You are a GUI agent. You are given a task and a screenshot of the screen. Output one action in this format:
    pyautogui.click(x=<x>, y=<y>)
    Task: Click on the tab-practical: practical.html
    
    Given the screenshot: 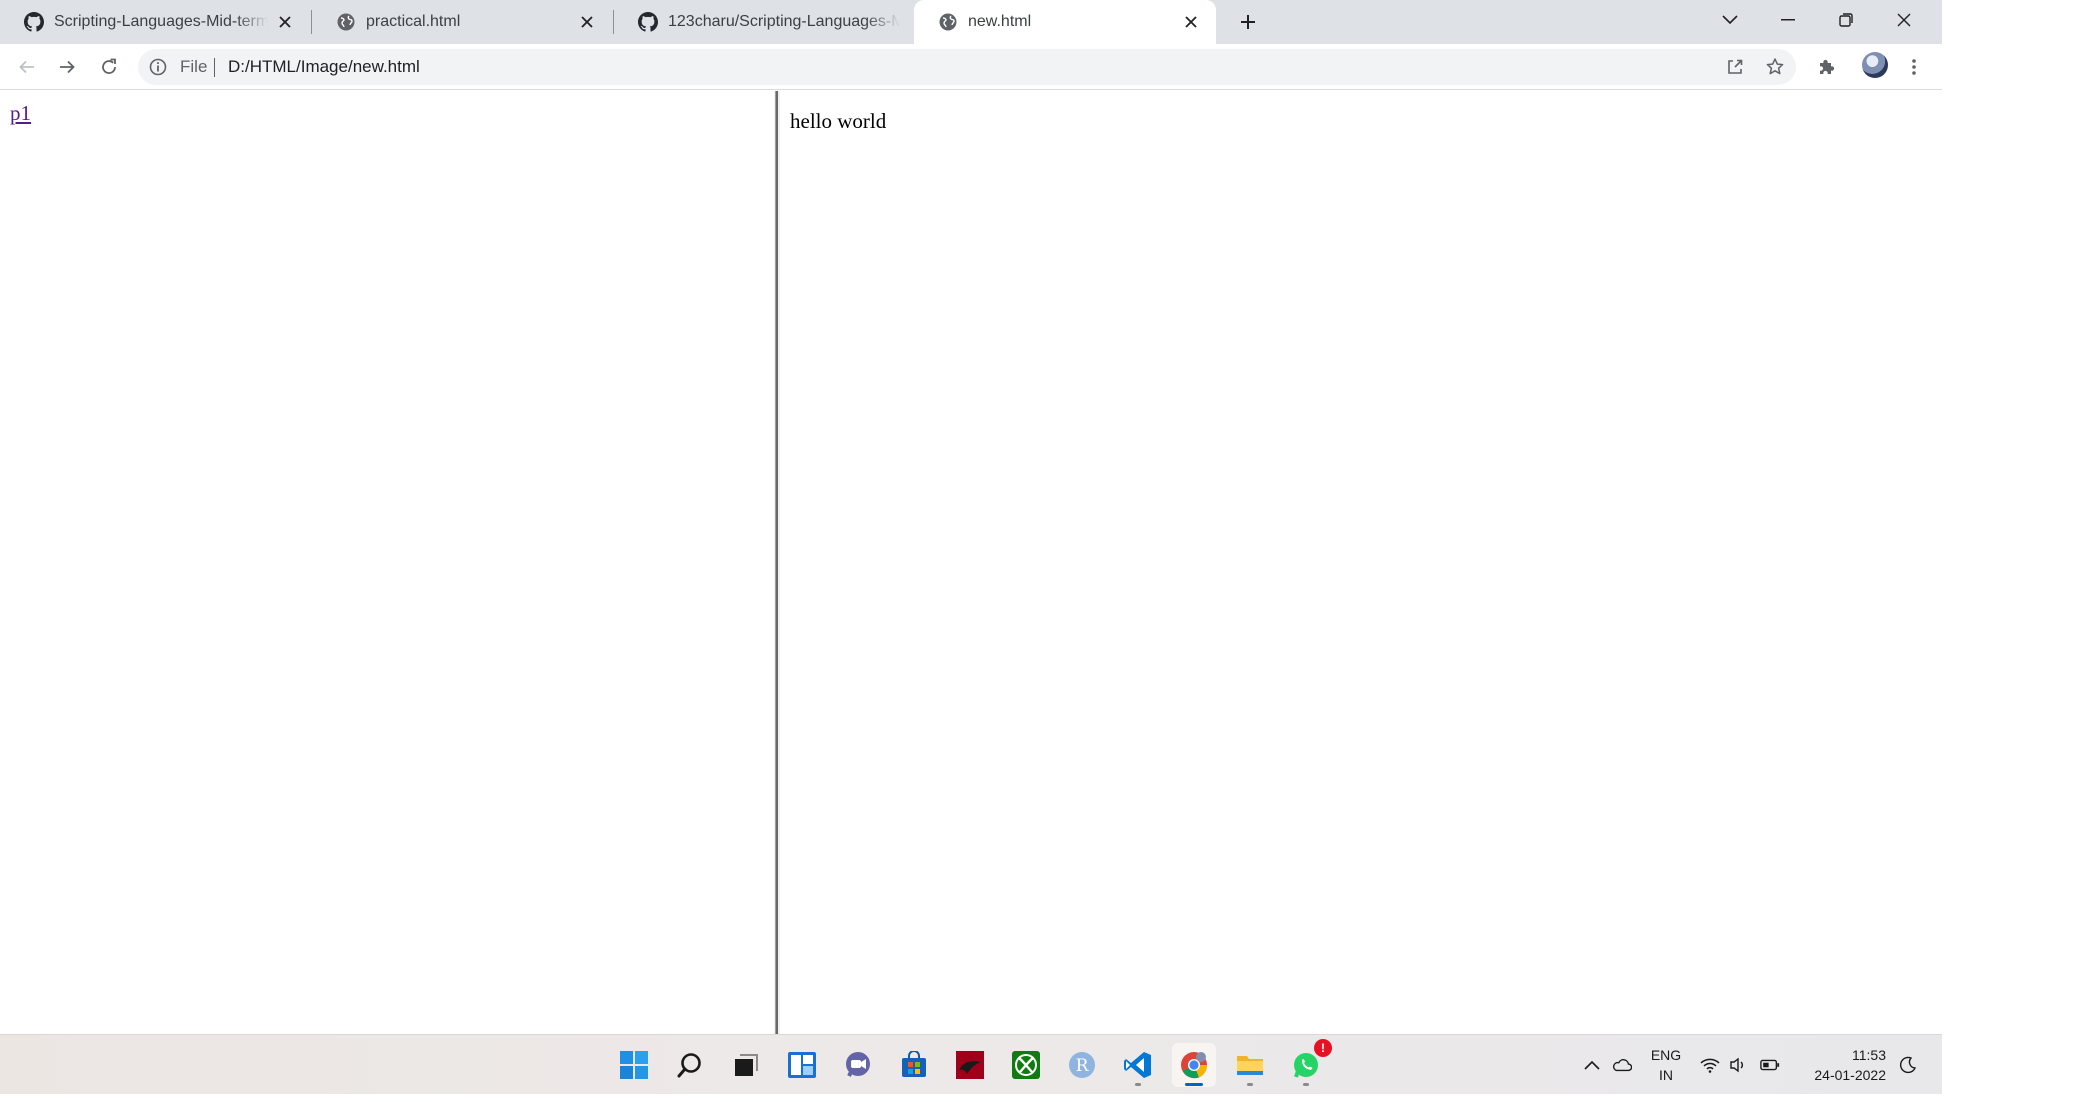 What is the action you would take?
    pyautogui.click(x=462, y=22)
    